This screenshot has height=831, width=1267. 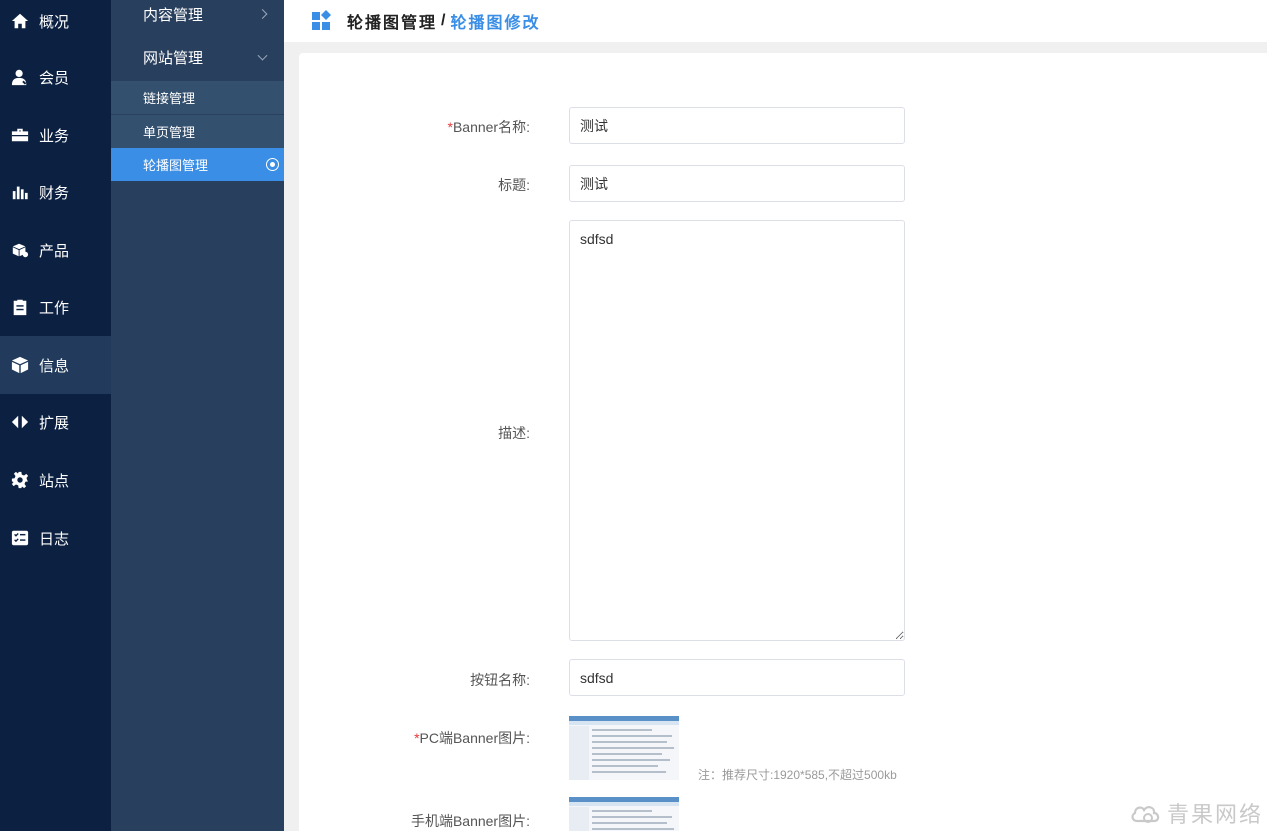 What do you see at coordinates (20, 365) in the screenshot?
I see `cube-icon` at bounding box center [20, 365].